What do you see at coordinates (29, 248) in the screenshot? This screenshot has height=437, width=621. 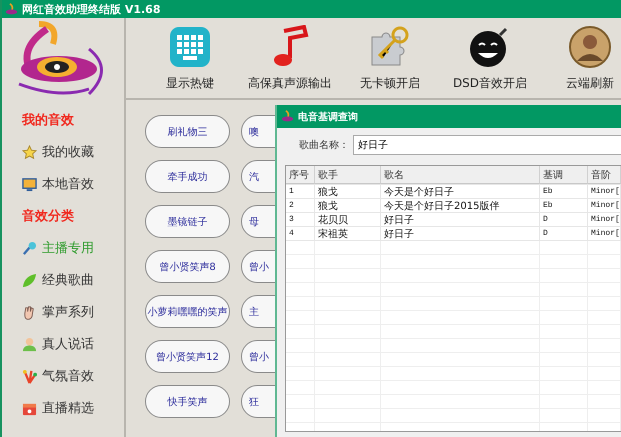 I see `microphone-icon` at bounding box center [29, 248].